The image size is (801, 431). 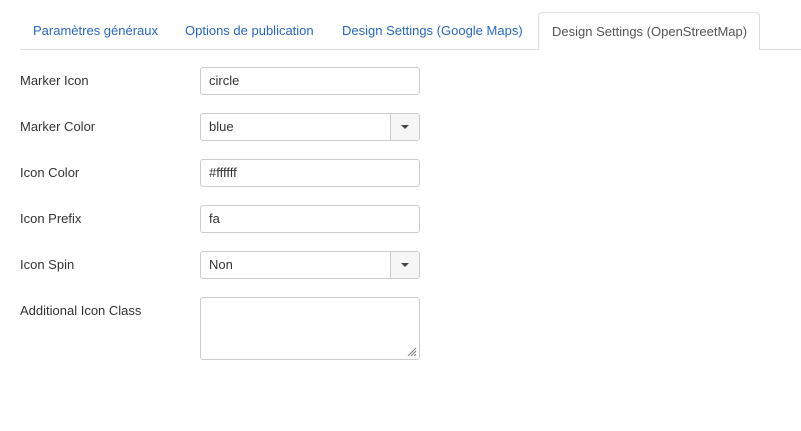 What do you see at coordinates (310, 265) in the screenshot?
I see `icon-spin-select: Non` at bounding box center [310, 265].